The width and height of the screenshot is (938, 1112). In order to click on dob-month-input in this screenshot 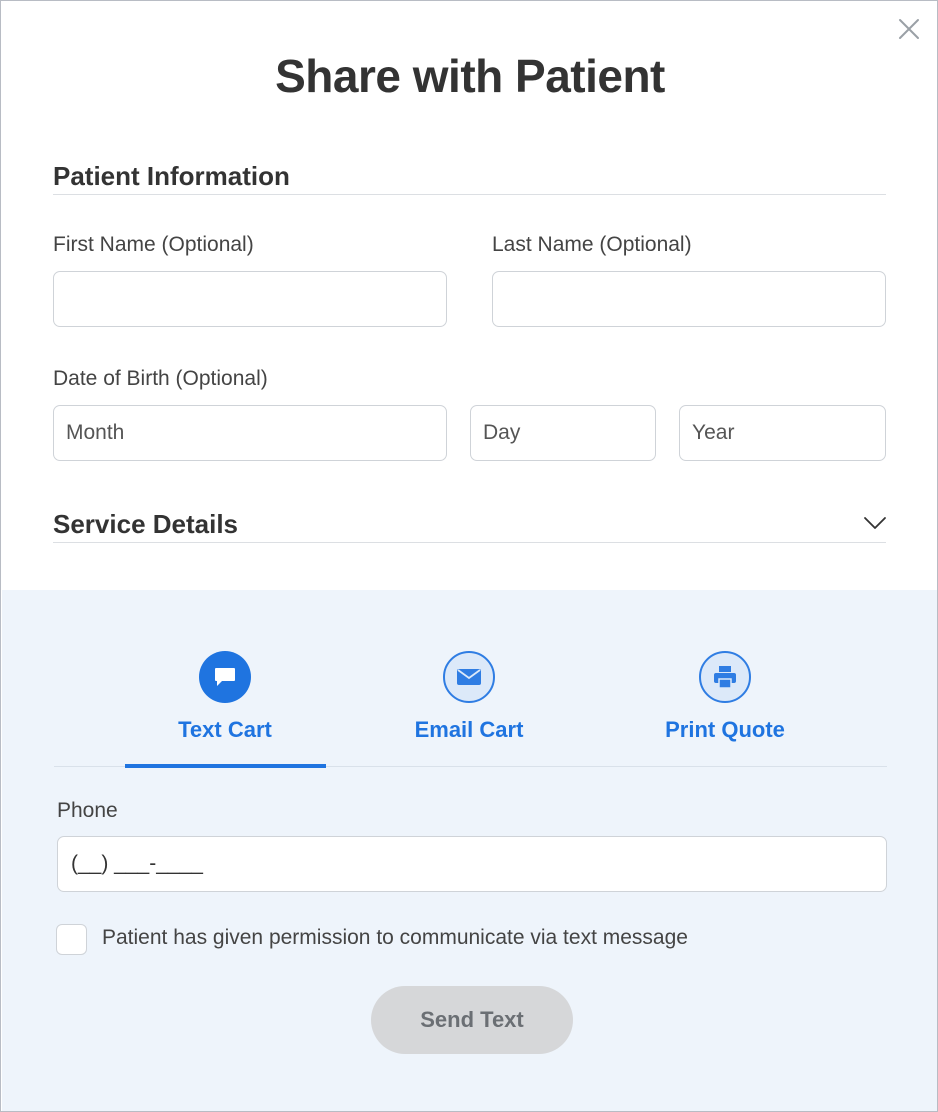, I will do `click(250, 433)`.